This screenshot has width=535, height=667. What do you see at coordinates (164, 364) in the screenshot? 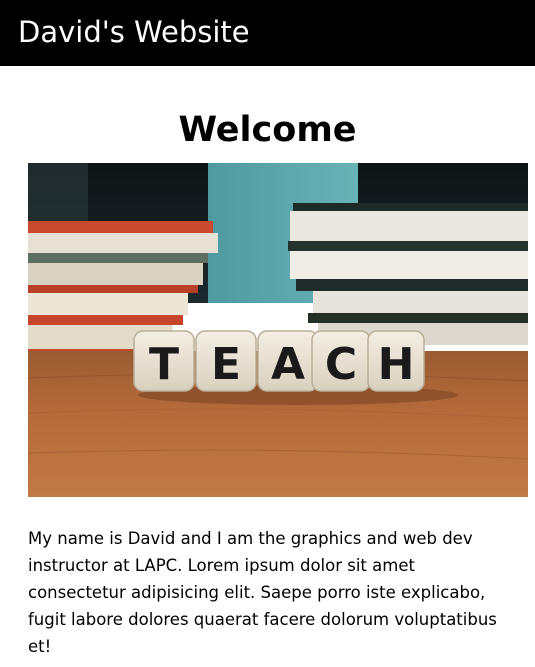
I see `die-letter: T` at bounding box center [164, 364].